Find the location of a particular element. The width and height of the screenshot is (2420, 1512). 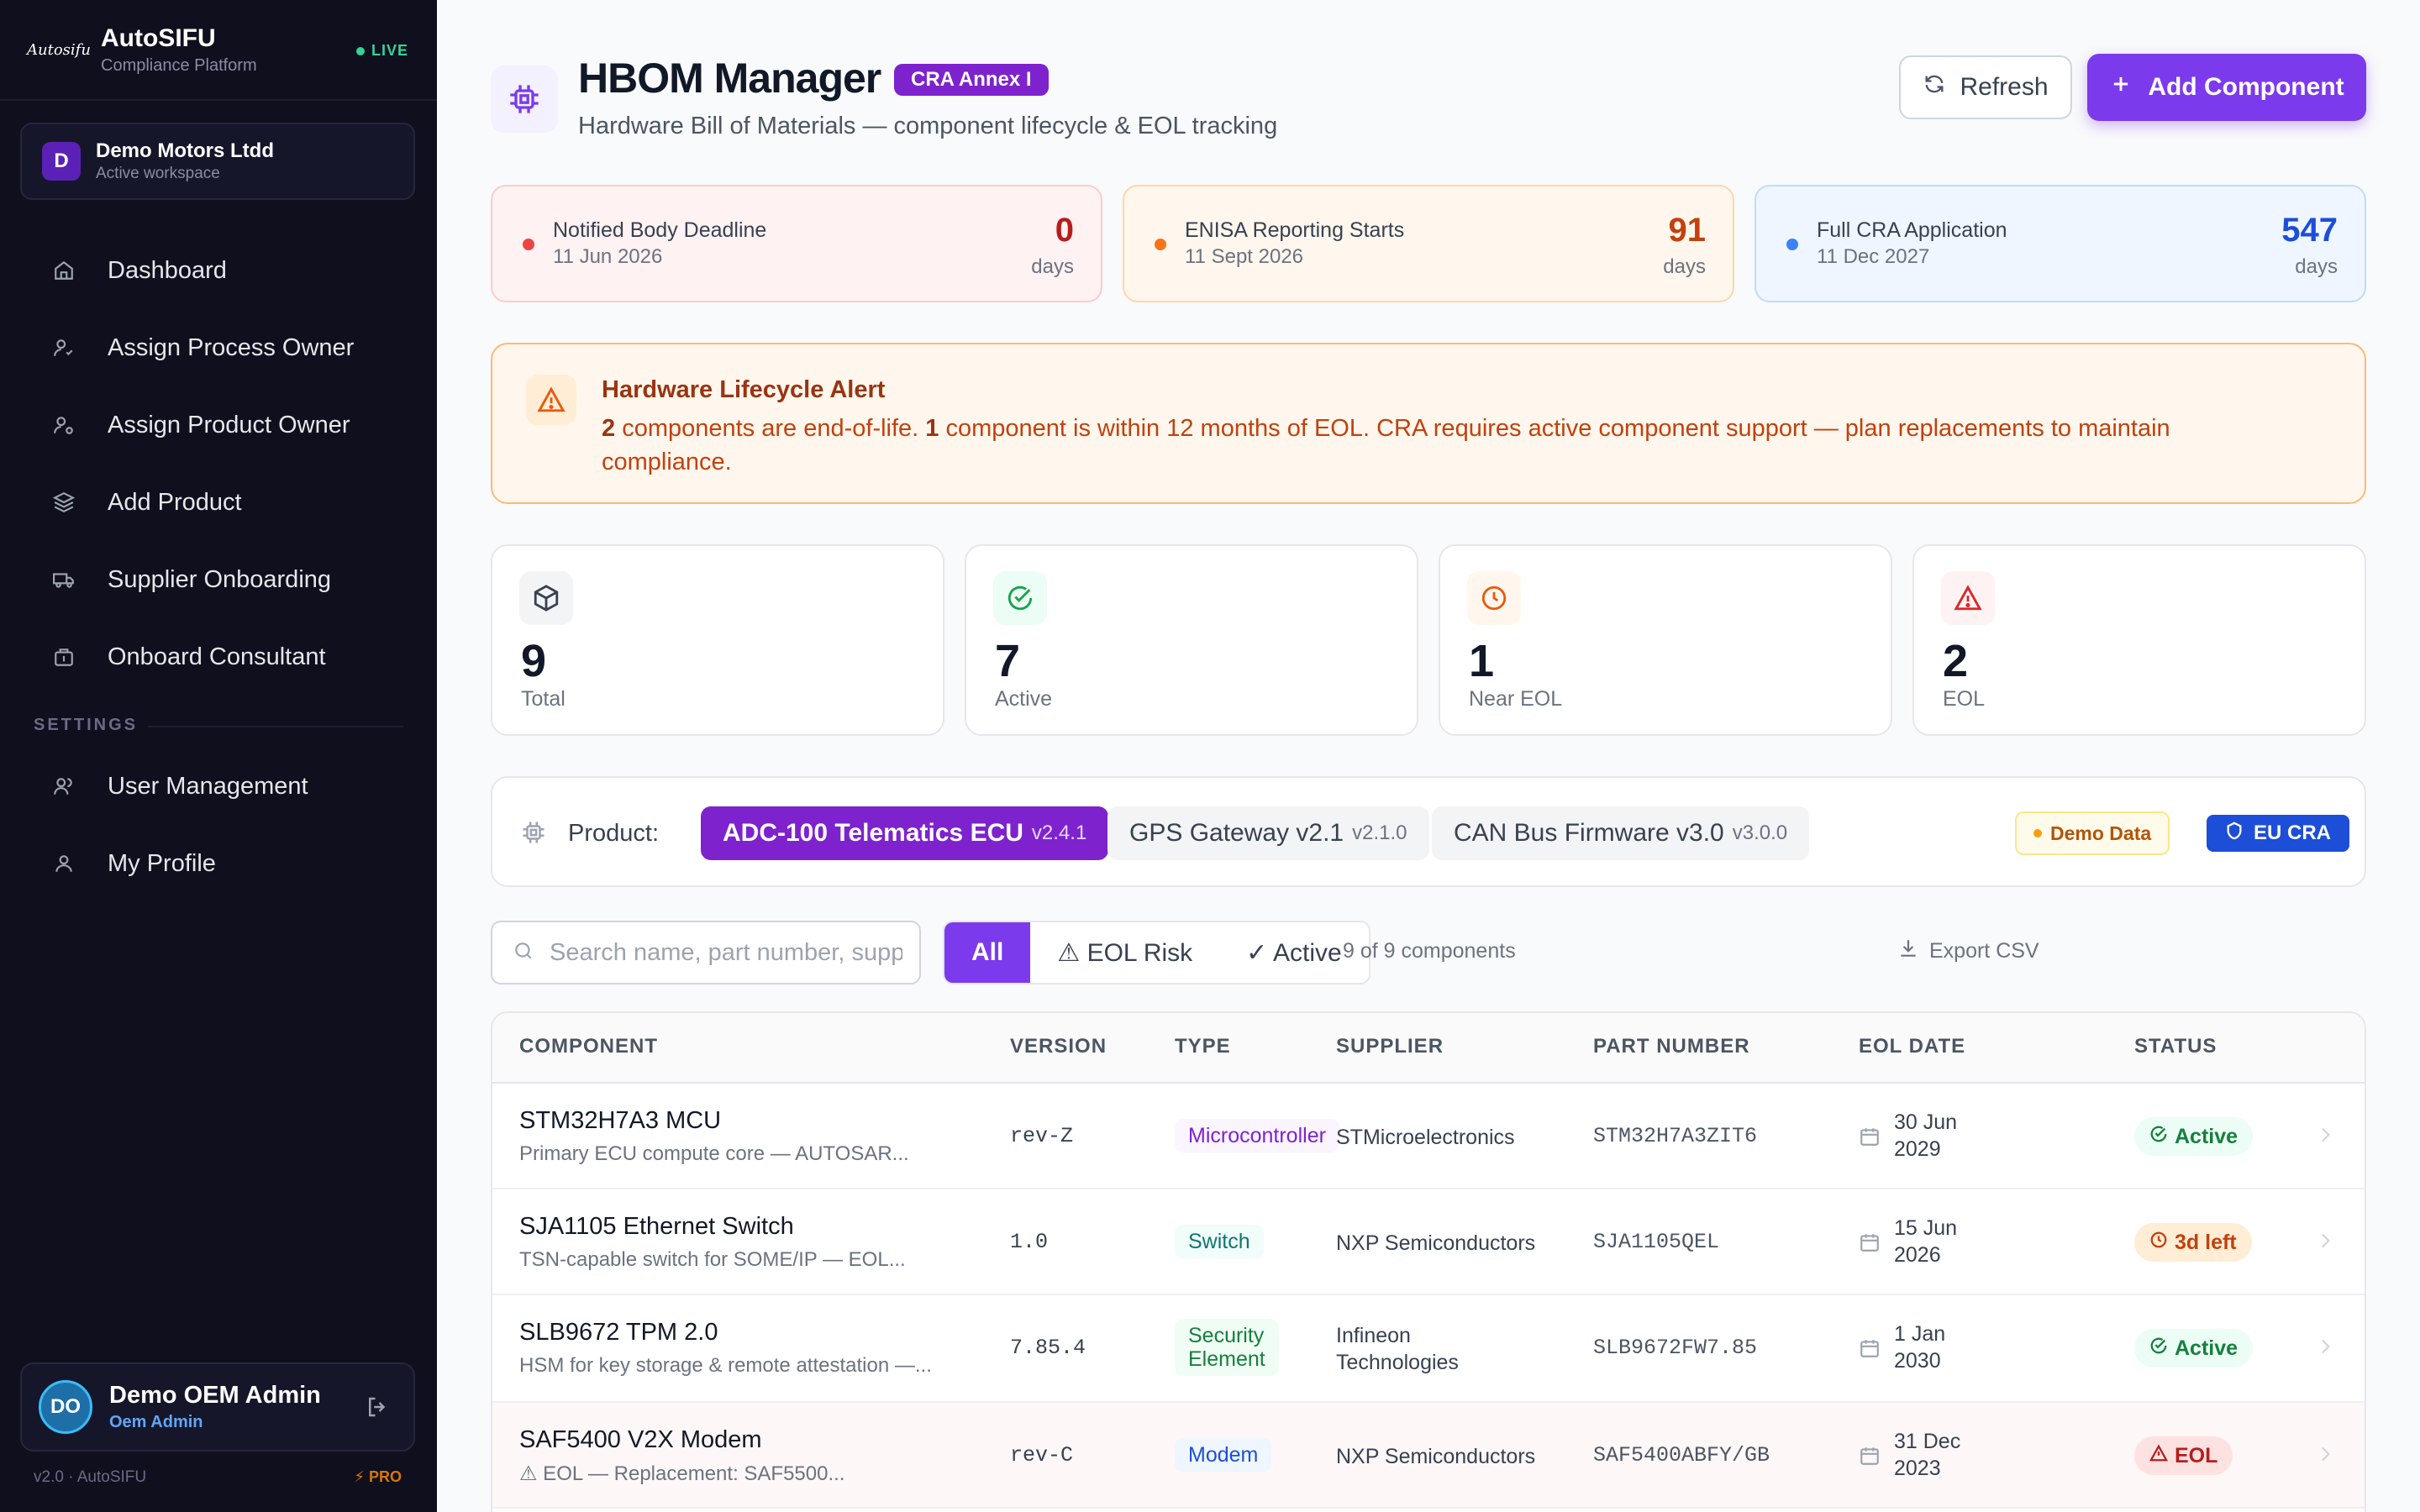

component-supplier: STMicroelectronics is located at coordinates (1425, 1137).